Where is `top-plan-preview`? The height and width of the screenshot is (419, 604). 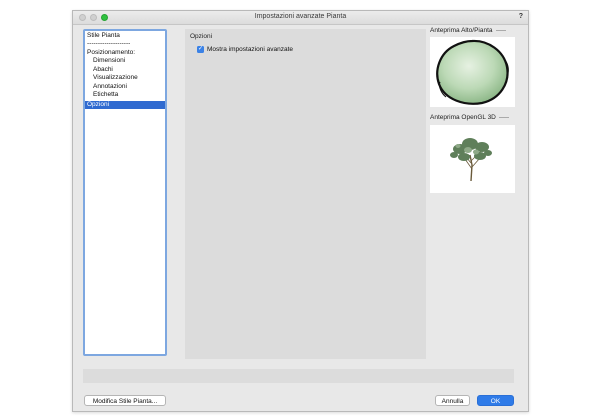 top-plan-preview is located at coordinates (472, 72).